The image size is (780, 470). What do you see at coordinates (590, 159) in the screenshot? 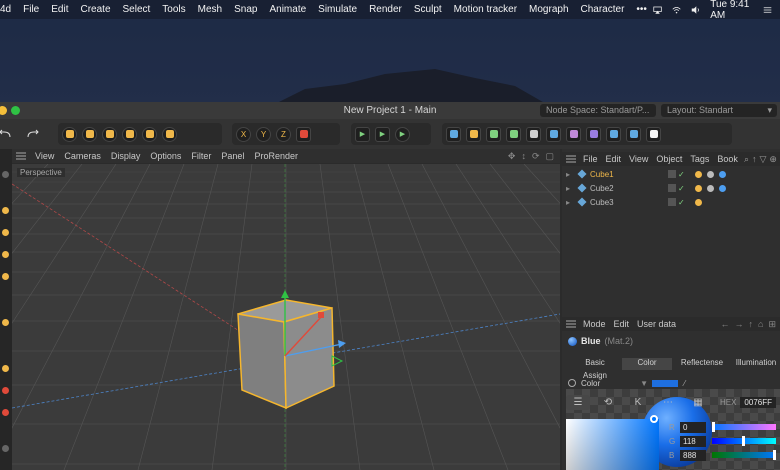
I see `om-menu-file: File` at bounding box center [590, 159].